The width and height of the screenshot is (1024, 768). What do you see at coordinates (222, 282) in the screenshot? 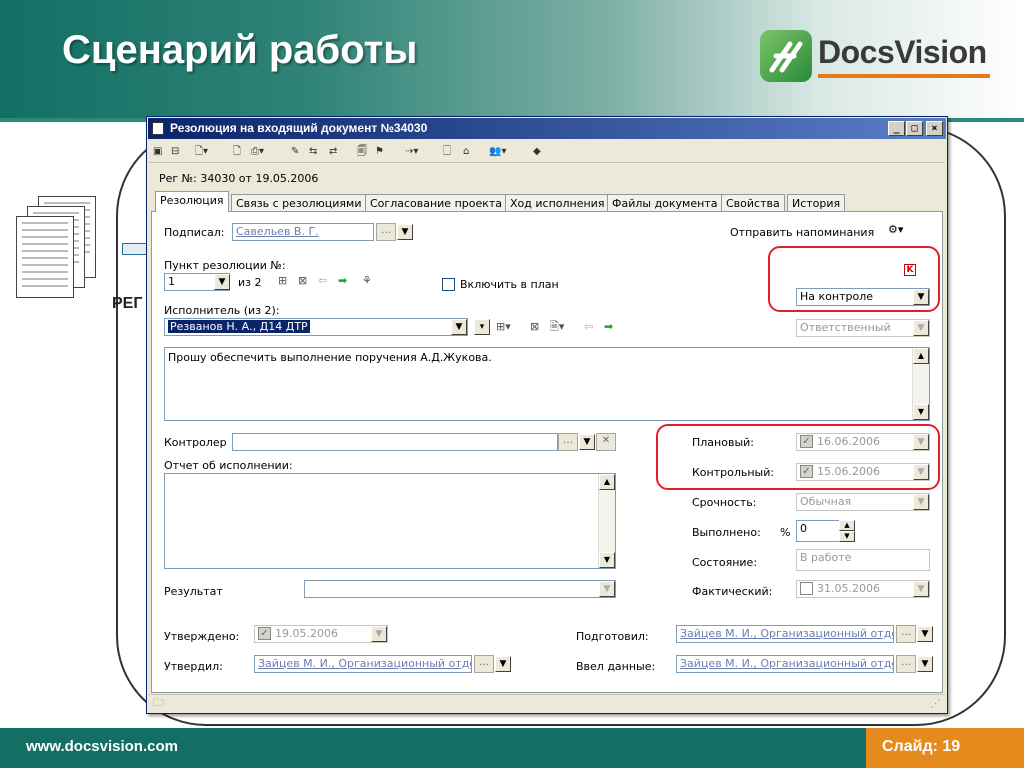
I see `resolution-point-dropdown: ▼` at bounding box center [222, 282].